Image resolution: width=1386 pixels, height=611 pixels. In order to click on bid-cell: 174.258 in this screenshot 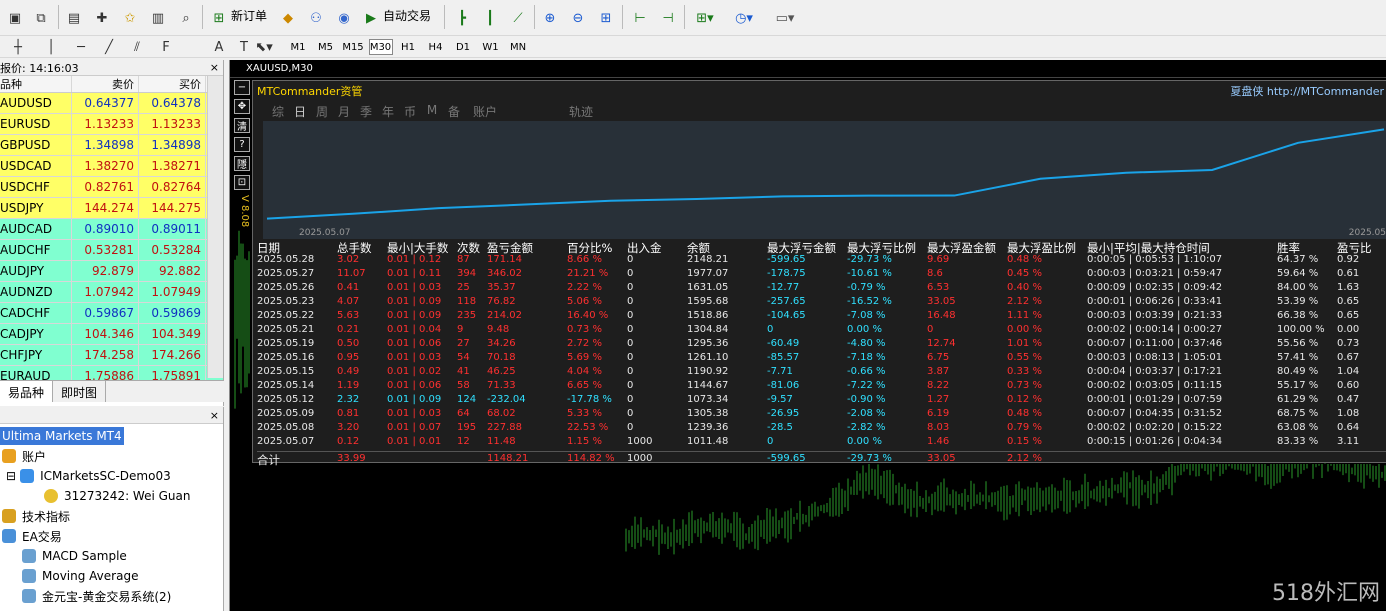, I will do `click(105, 355)`.